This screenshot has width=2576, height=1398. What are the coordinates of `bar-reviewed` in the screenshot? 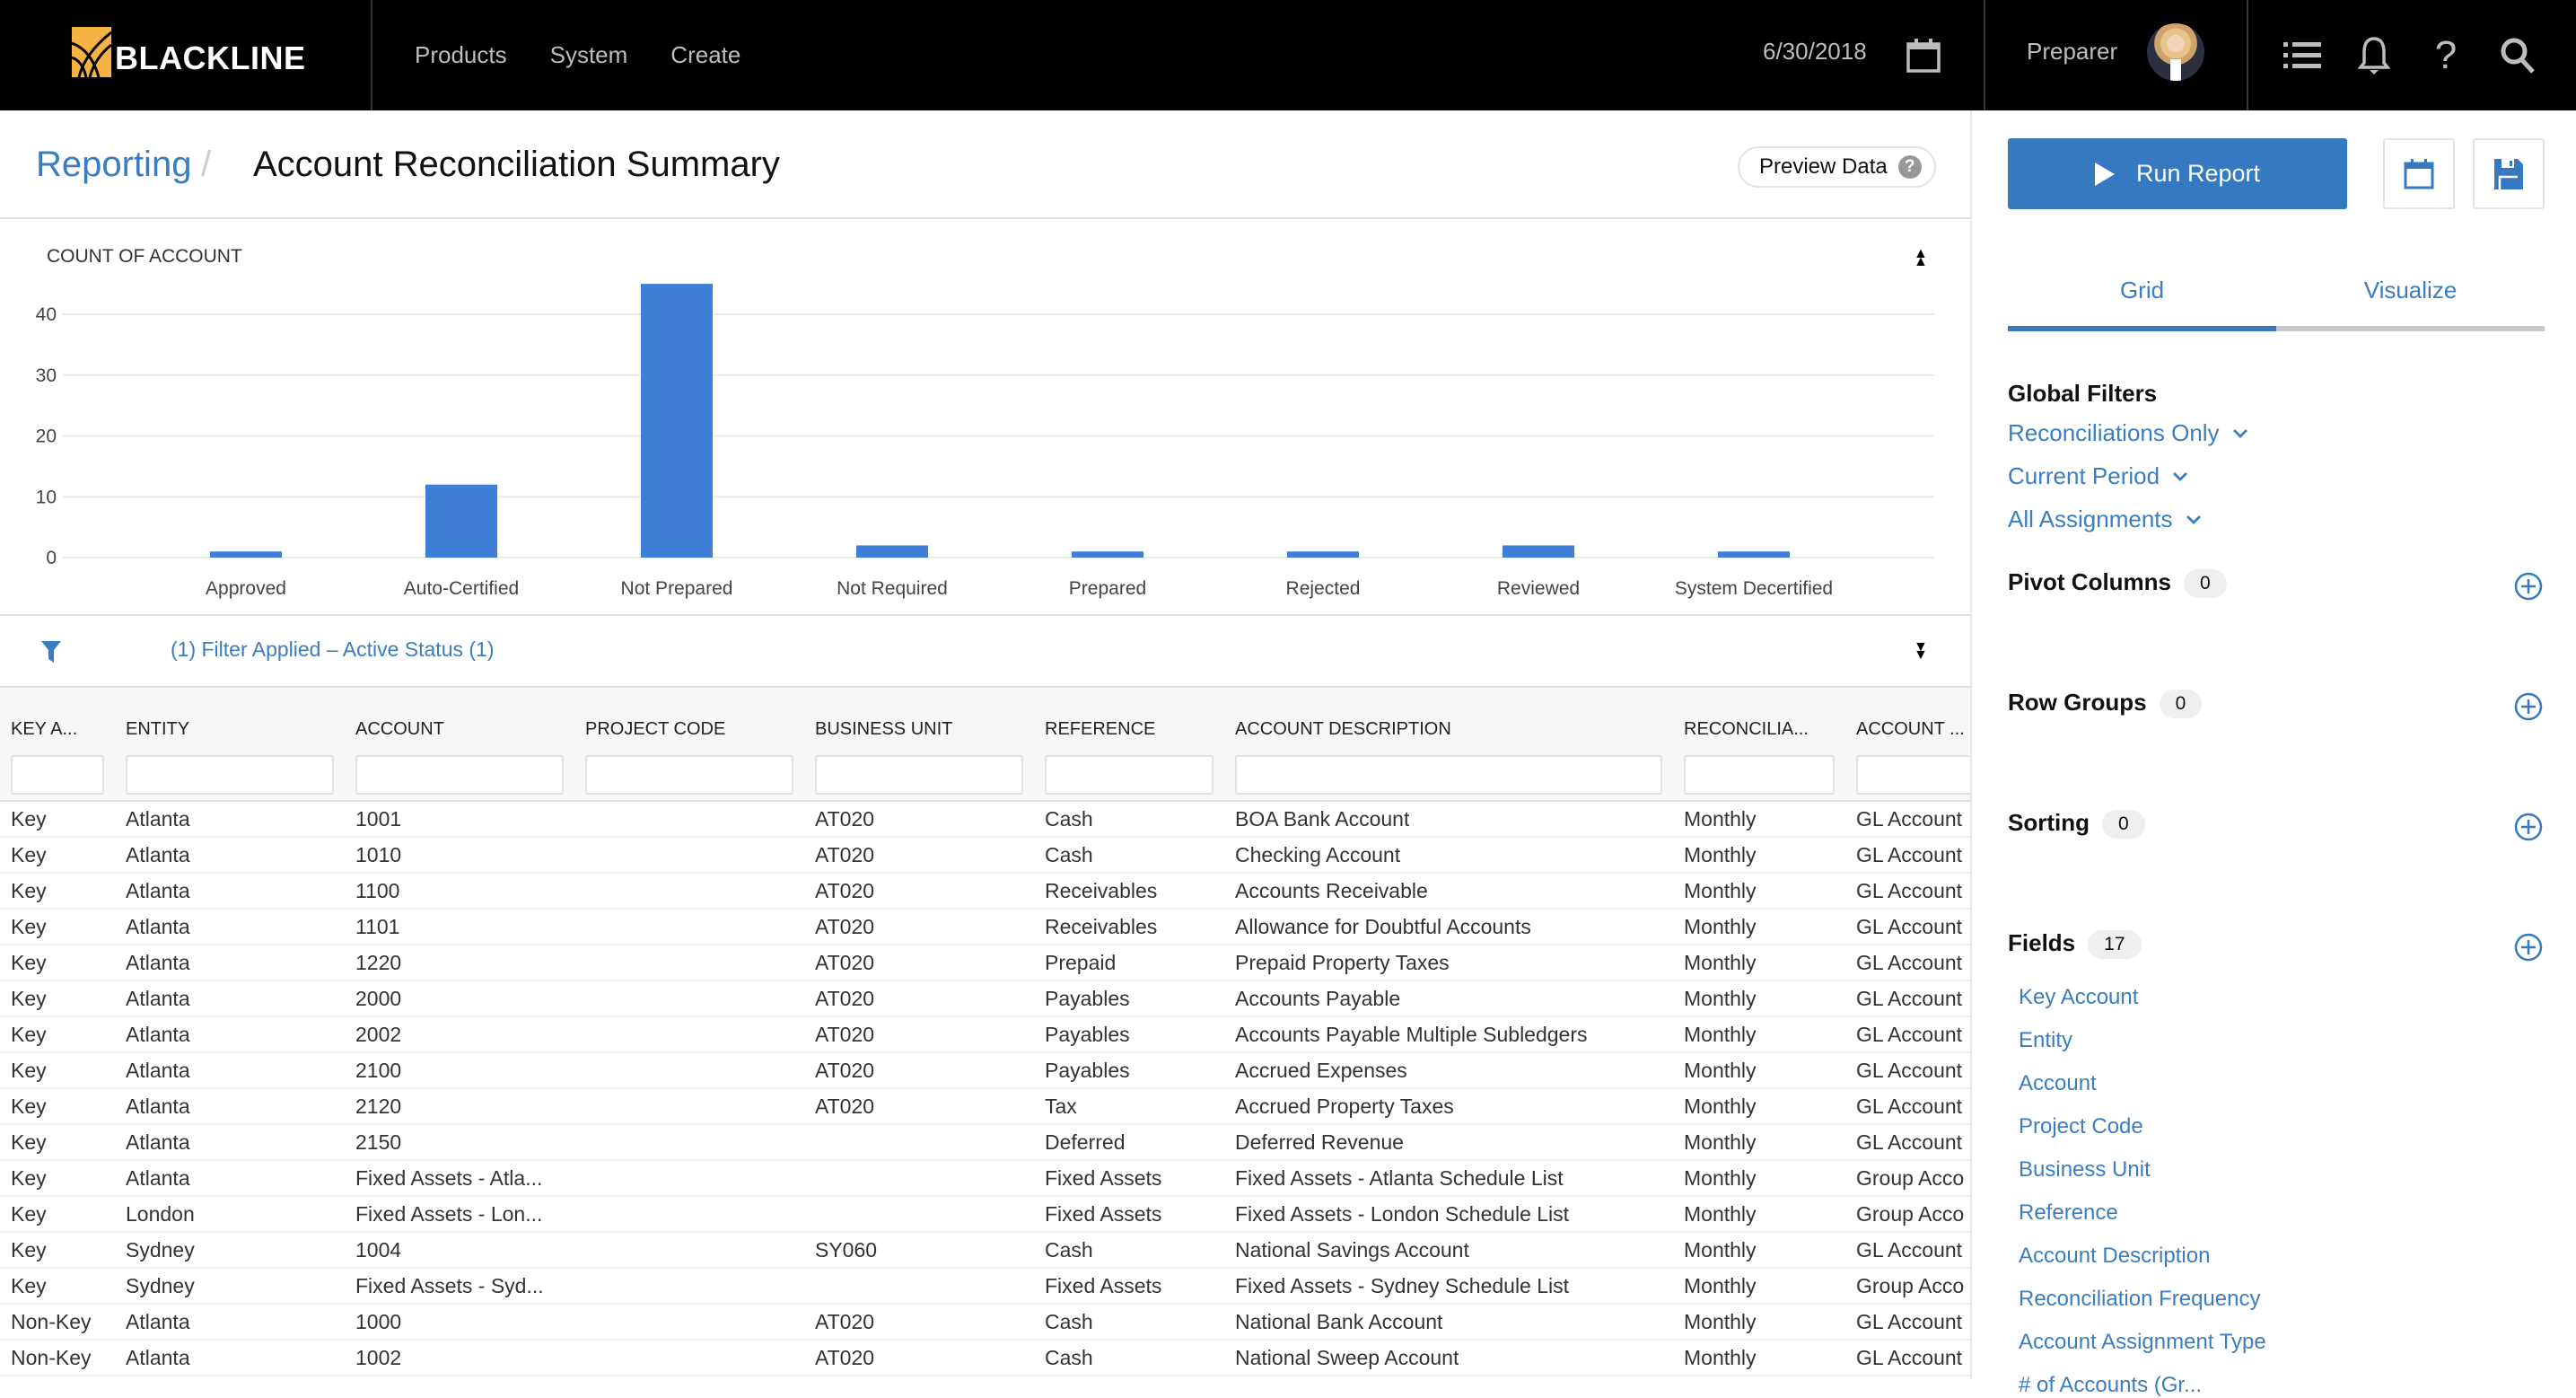 It's located at (1538, 551).